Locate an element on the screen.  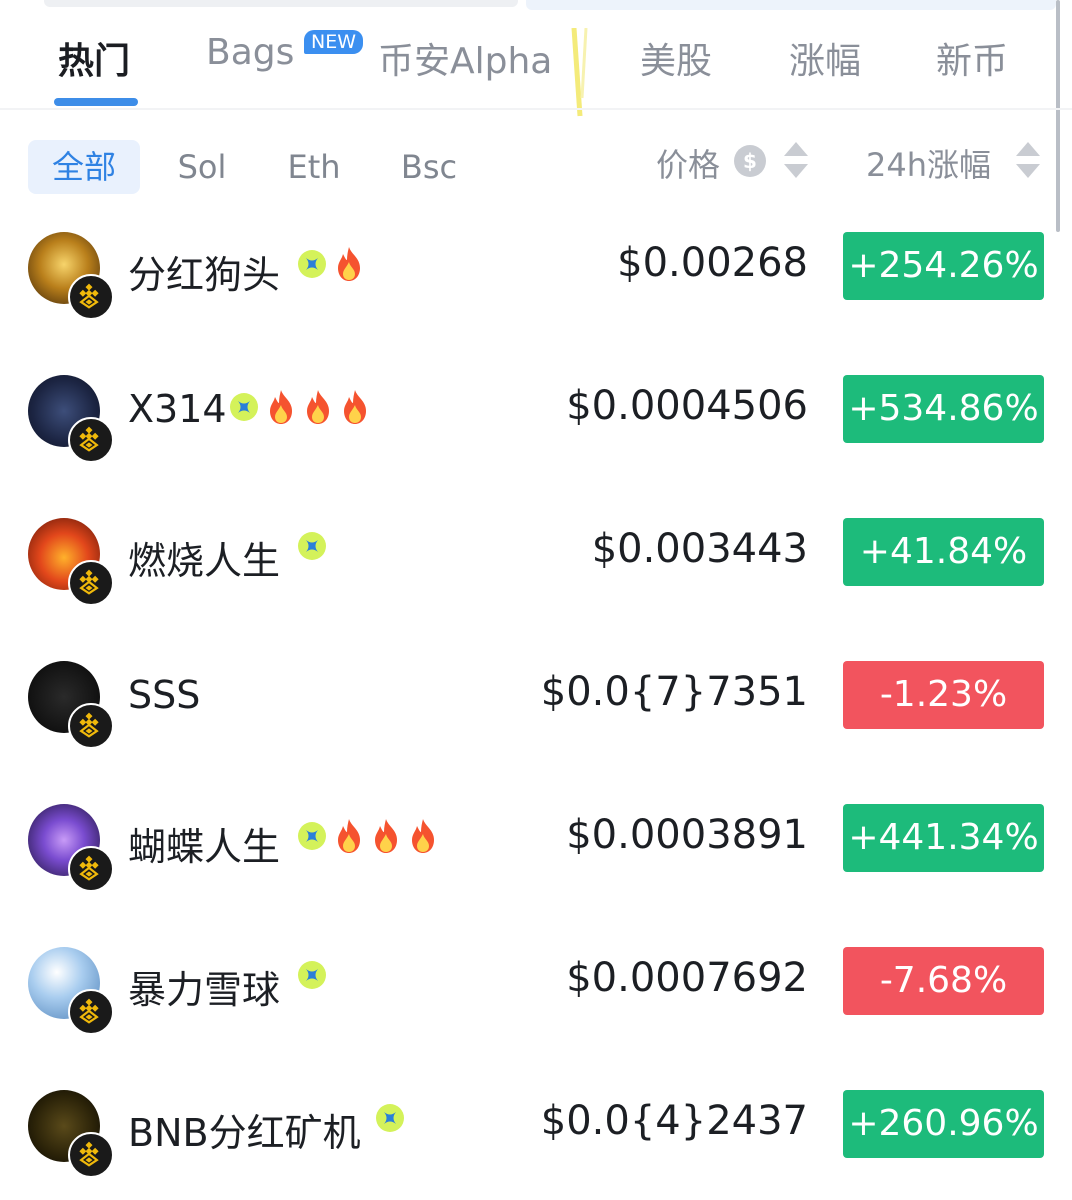
change-badge: -7.68% is located at coordinates (943, 981).